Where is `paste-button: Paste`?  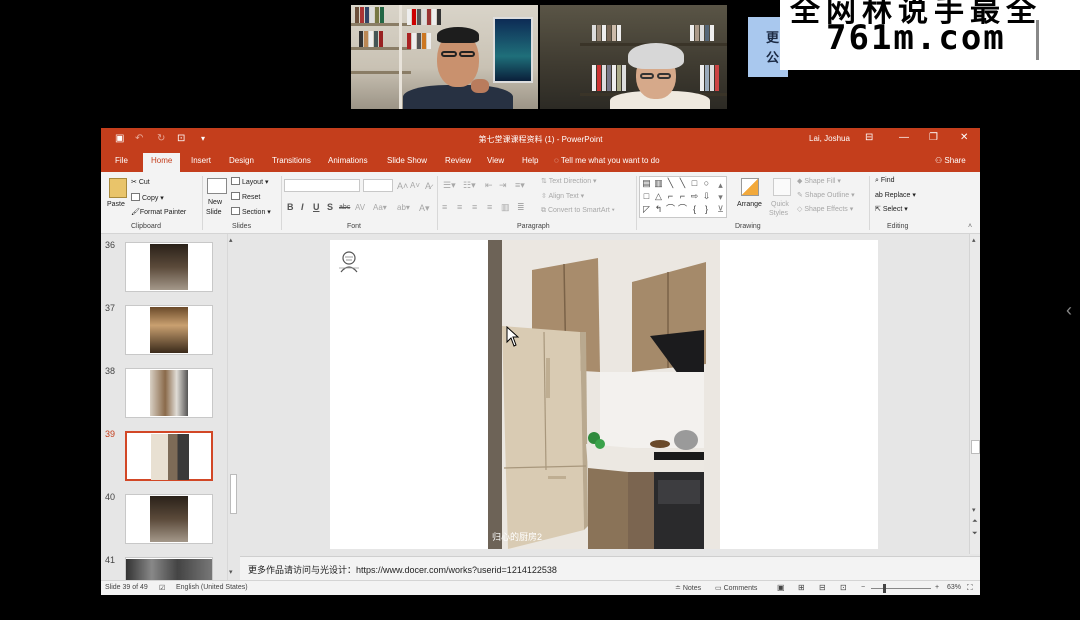
paste-button: Paste is located at coordinates (116, 204).